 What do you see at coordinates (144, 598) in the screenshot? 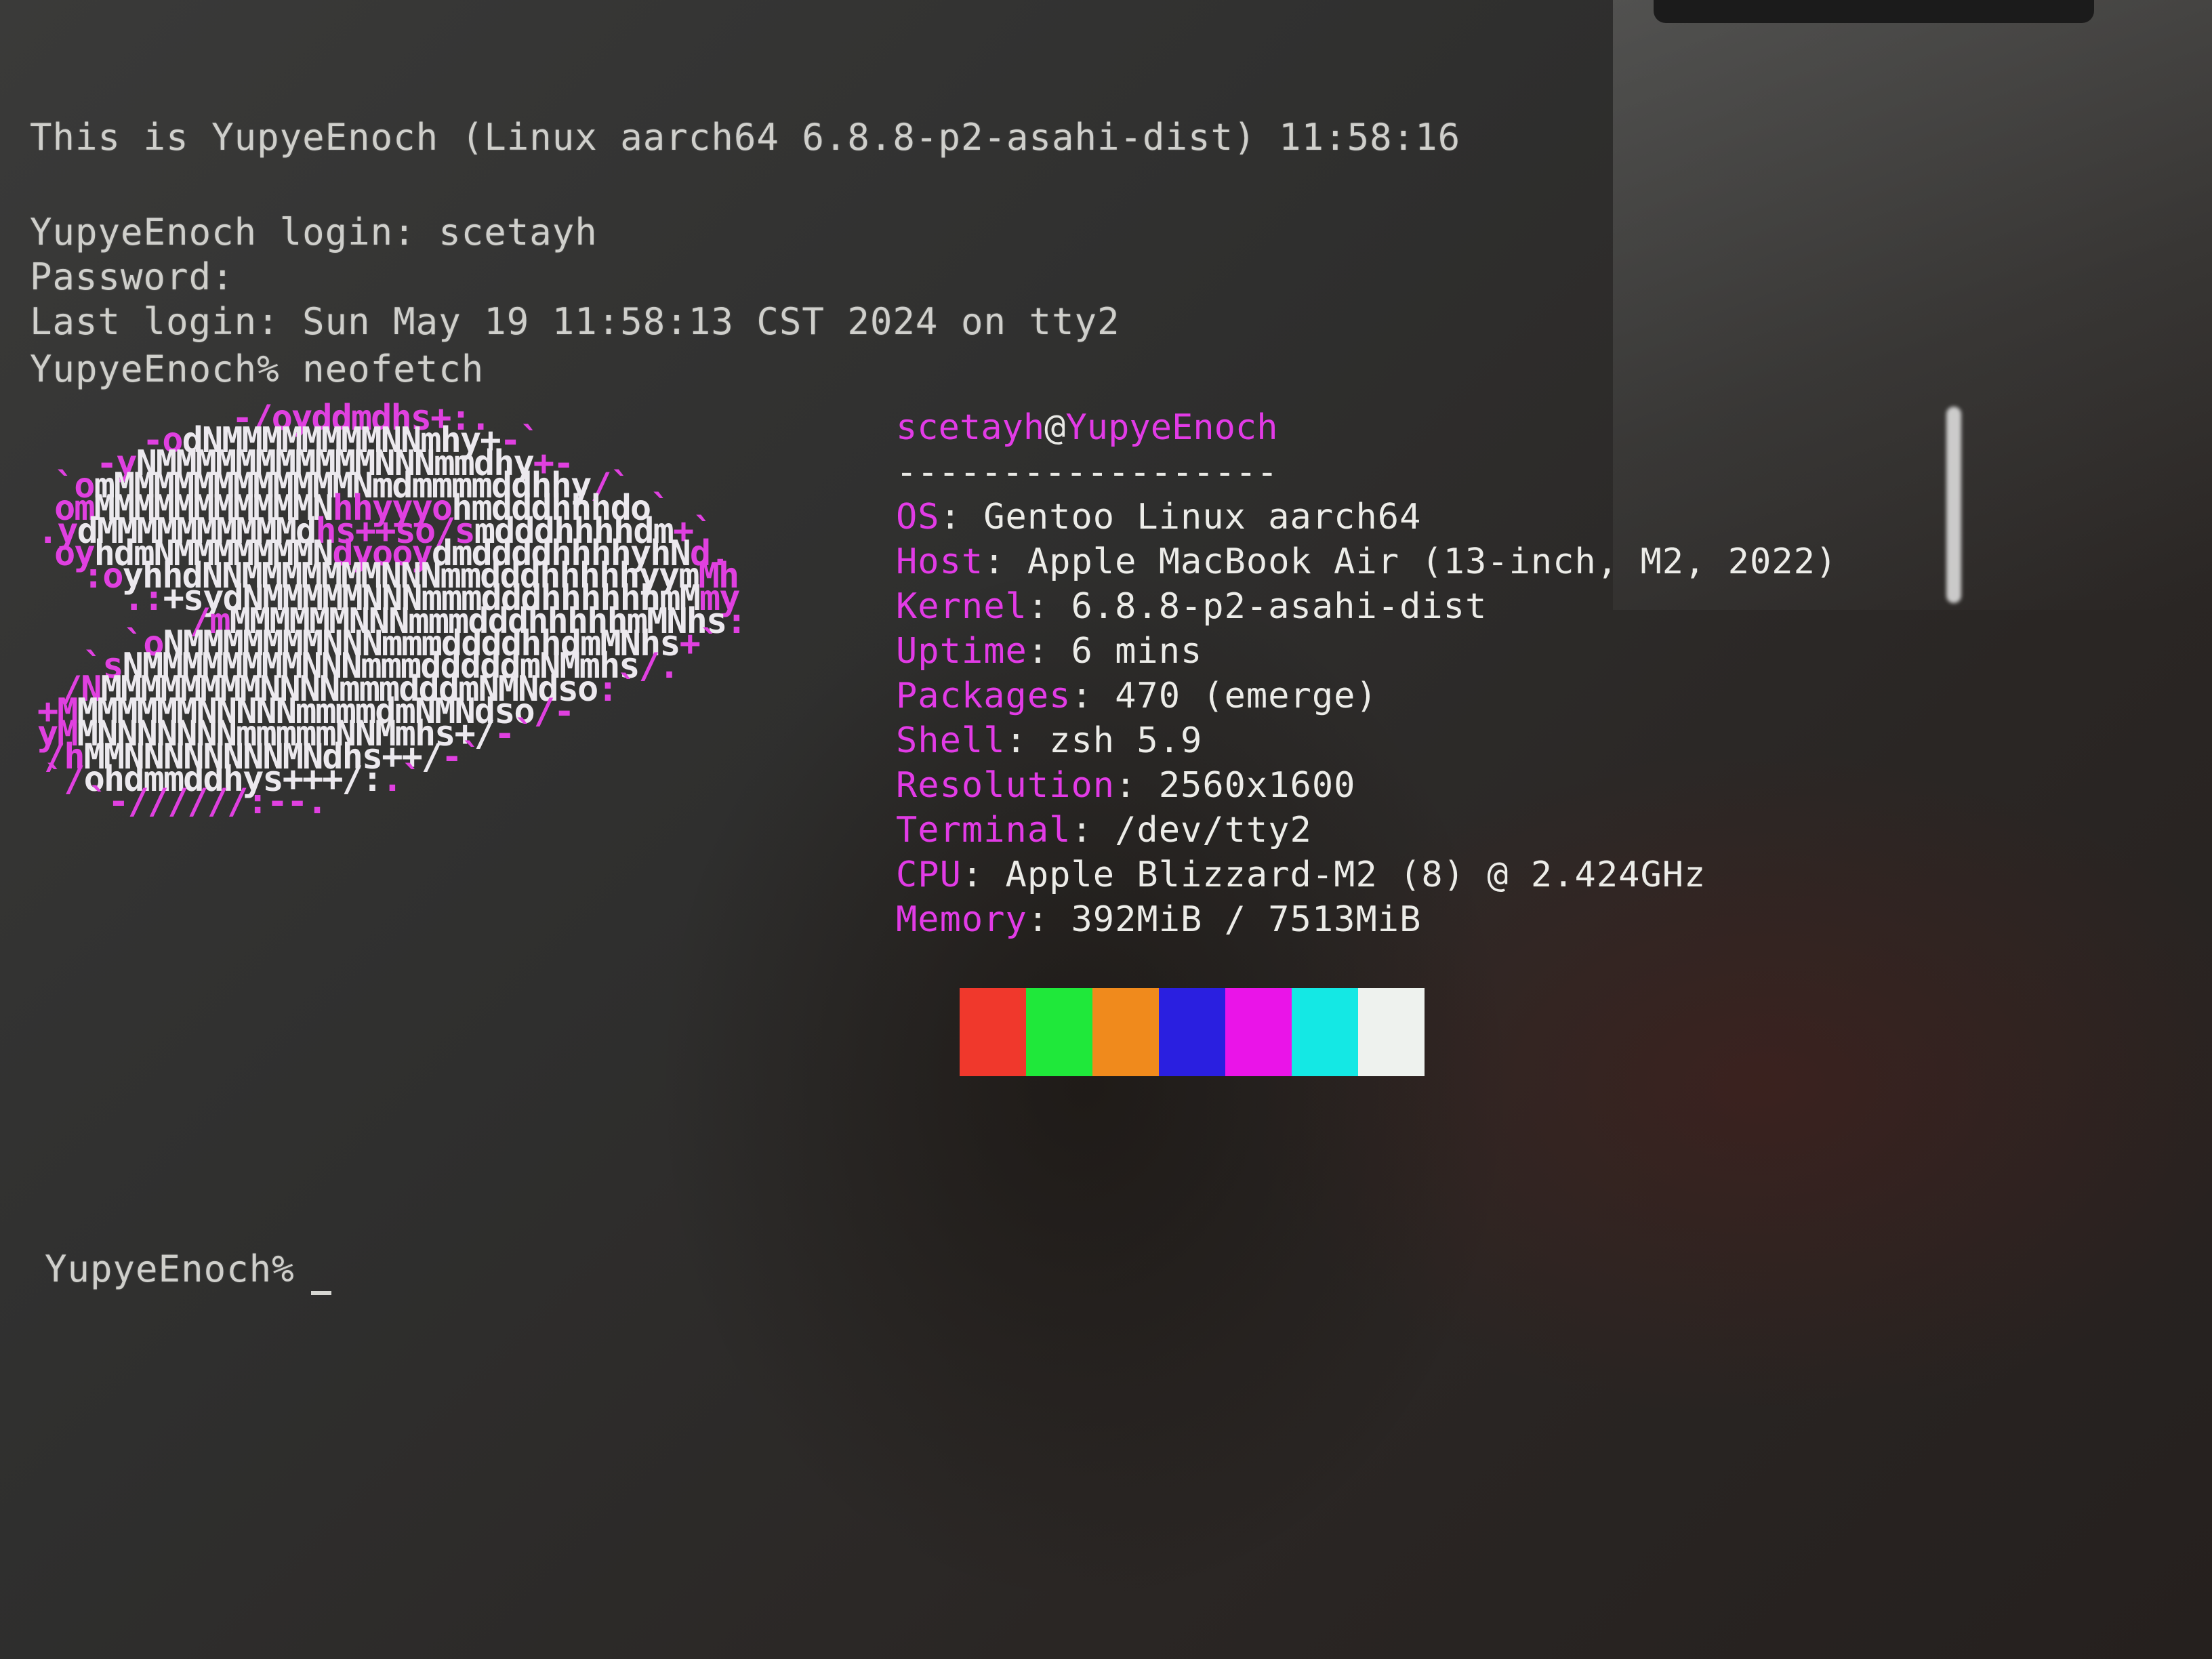
I see `logo-segment: .:` at bounding box center [144, 598].